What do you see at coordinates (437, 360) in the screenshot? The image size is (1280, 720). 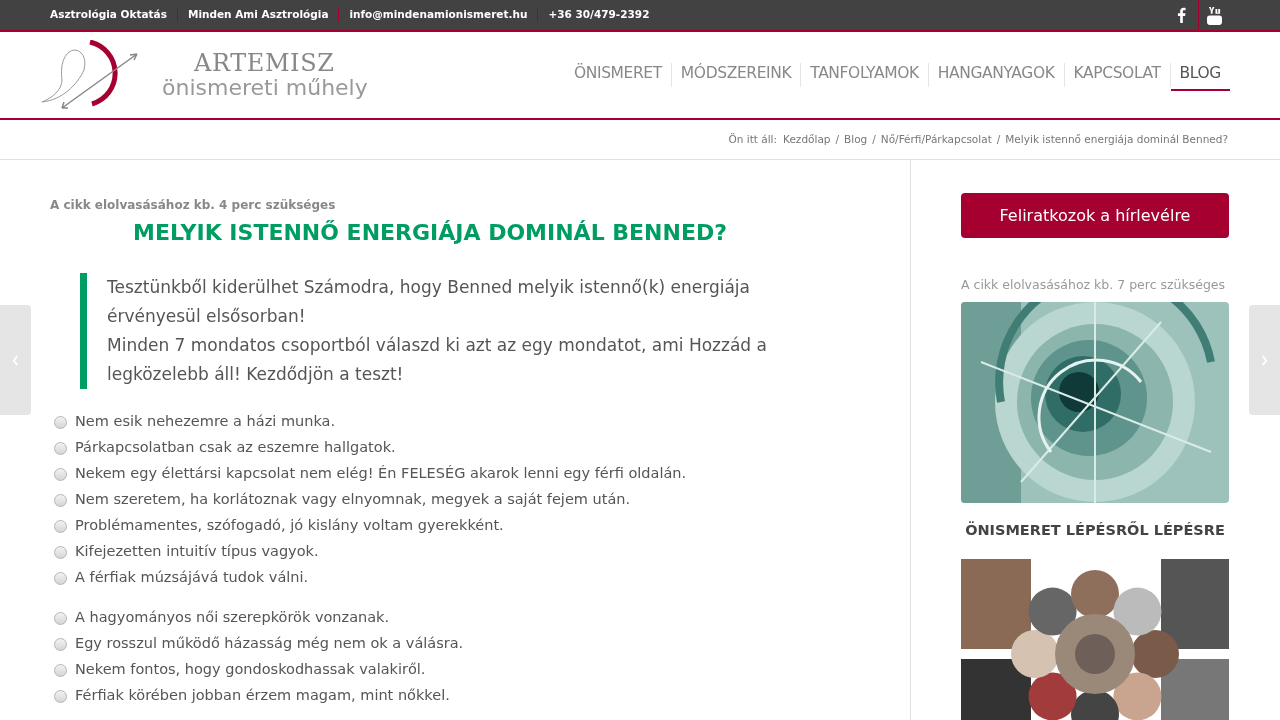 I see `intro-paragraph: Minden 7 mondatos csoportból válaszd ki azt az egy mondatot, ami Hozzád a legközelebb áll! Kezdődjön a teszt!` at bounding box center [437, 360].